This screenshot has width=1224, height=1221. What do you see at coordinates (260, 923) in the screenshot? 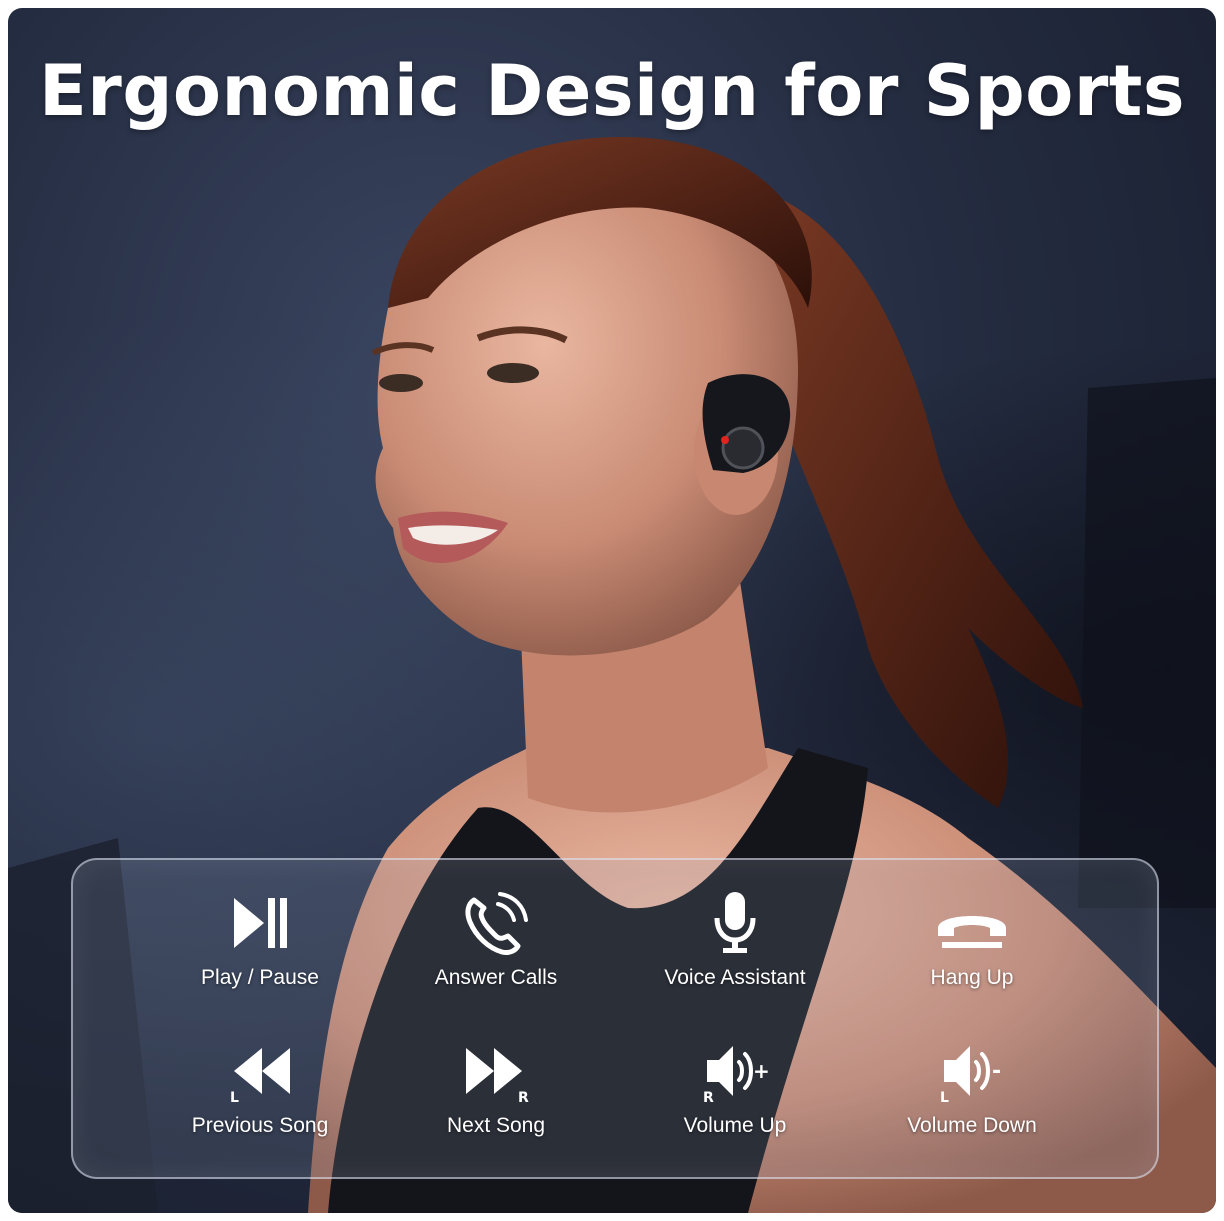
I see `play-pause-icon` at bounding box center [260, 923].